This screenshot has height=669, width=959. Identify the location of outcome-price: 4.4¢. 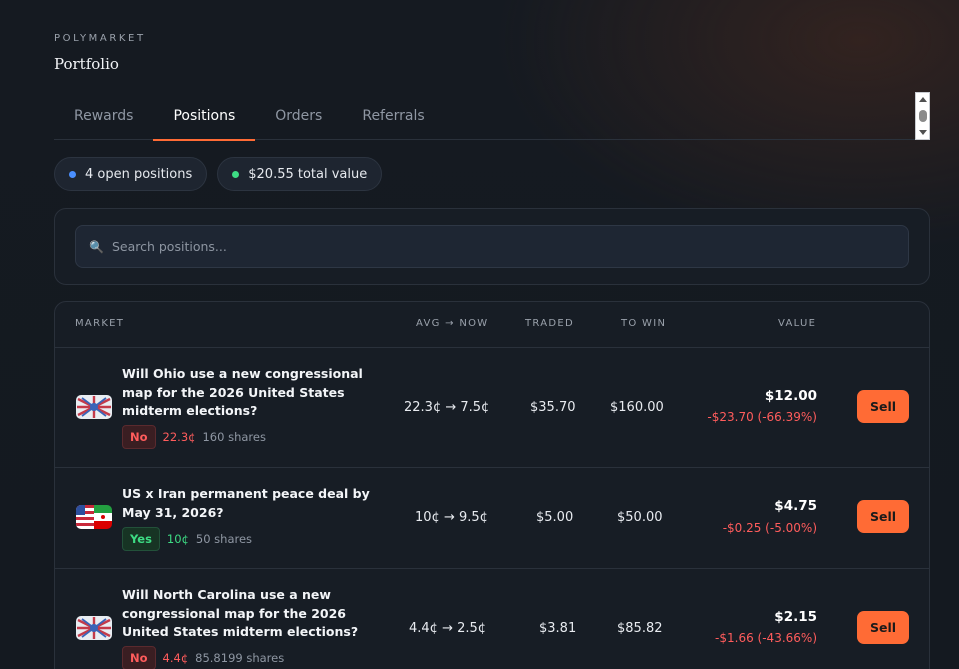
(175, 658).